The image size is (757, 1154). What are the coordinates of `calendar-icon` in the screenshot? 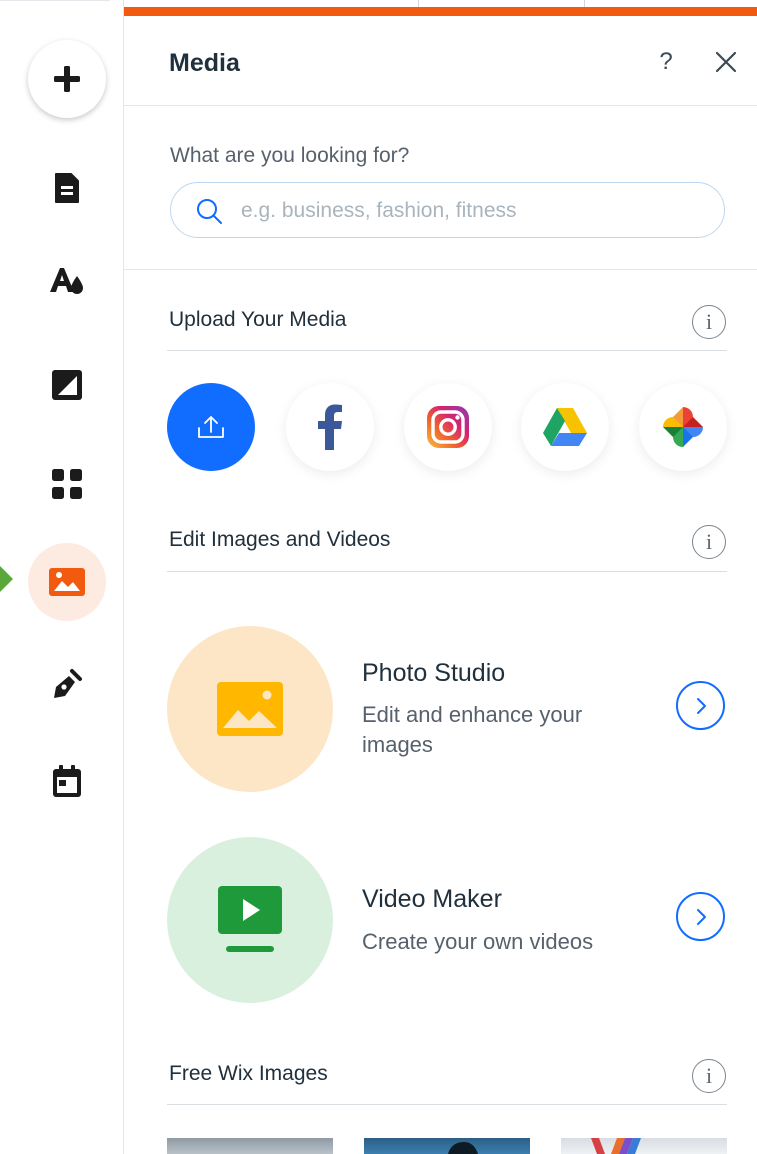 It's located at (67, 781).